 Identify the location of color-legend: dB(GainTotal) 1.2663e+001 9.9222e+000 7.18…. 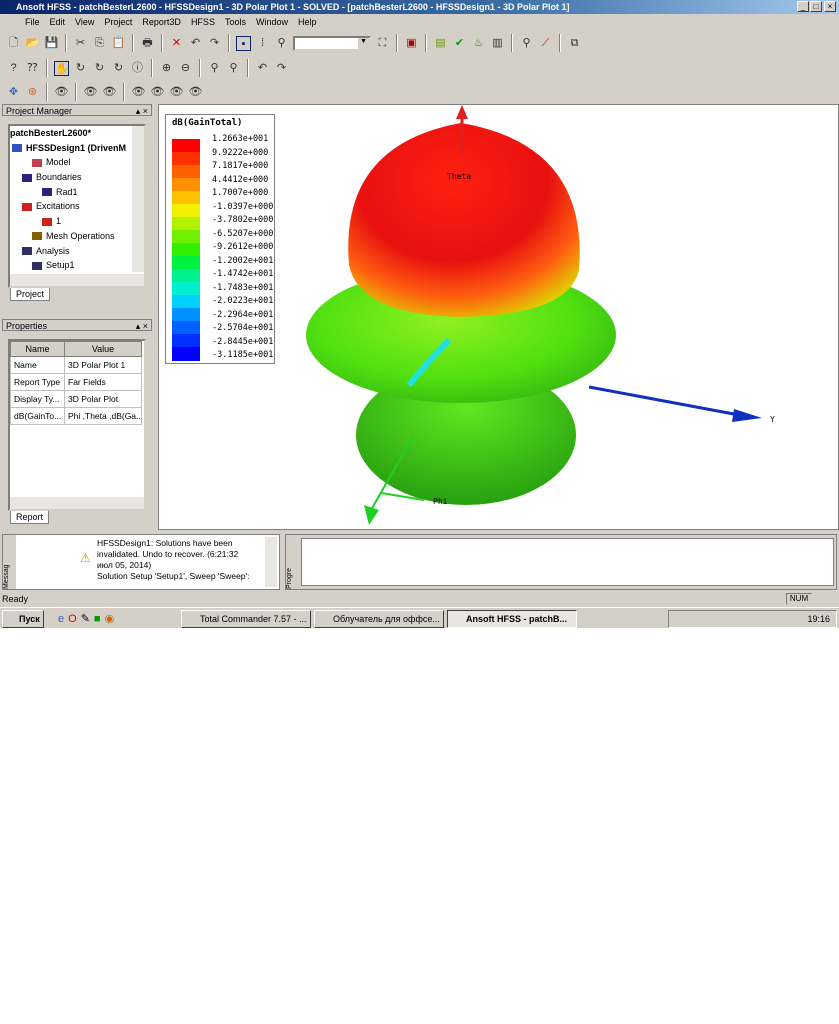
(220, 239).